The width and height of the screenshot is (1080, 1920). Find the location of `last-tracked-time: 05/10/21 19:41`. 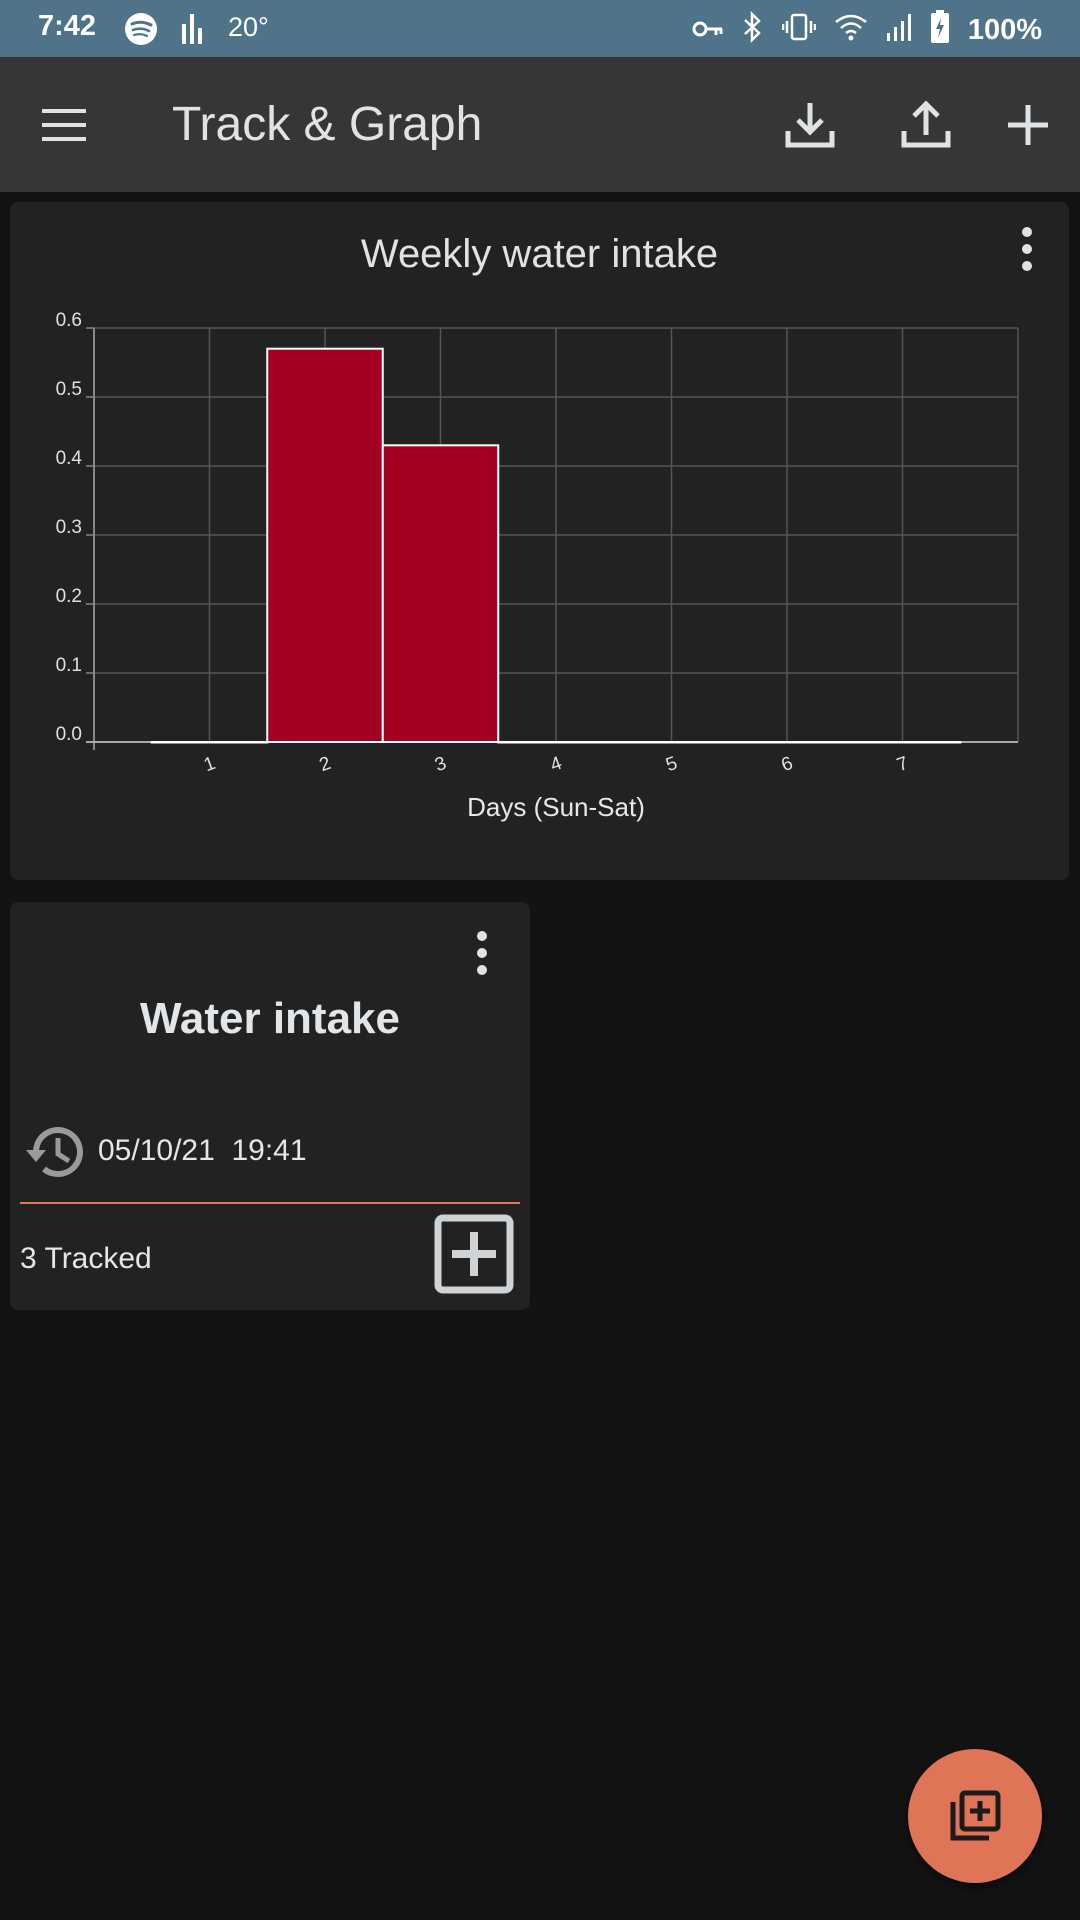

last-tracked-time: 05/10/21 19:41 is located at coordinates (202, 1150).